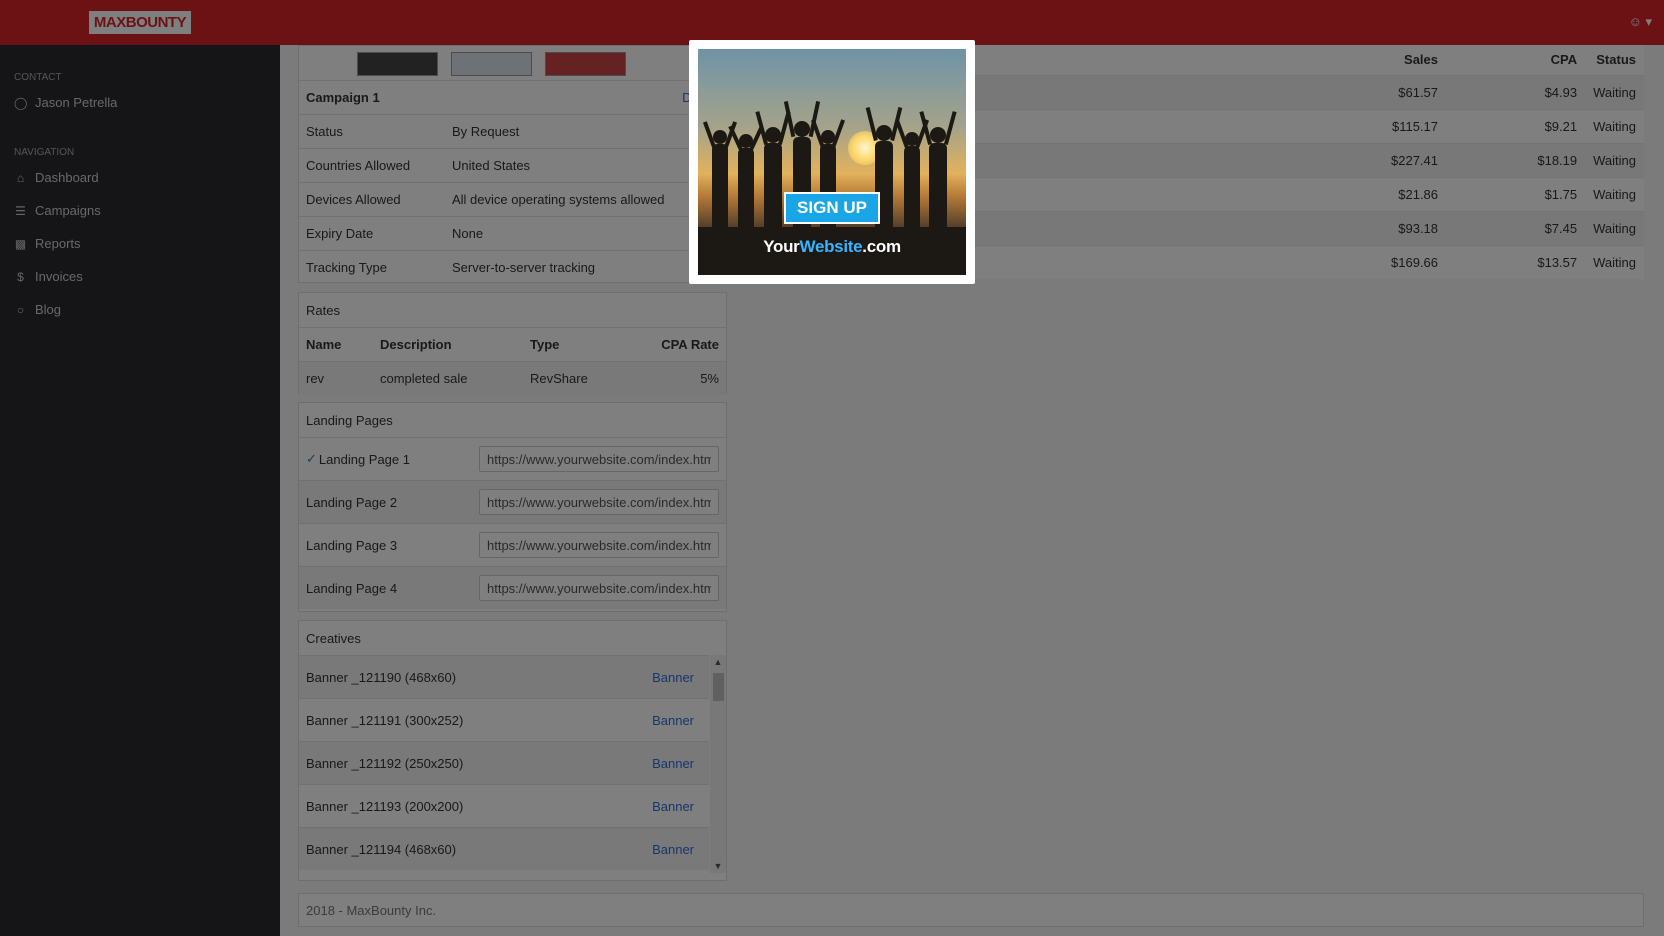 This screenshot has width=1664, height=936. I want to click on brand-part-com: .com, so click(881, 246).